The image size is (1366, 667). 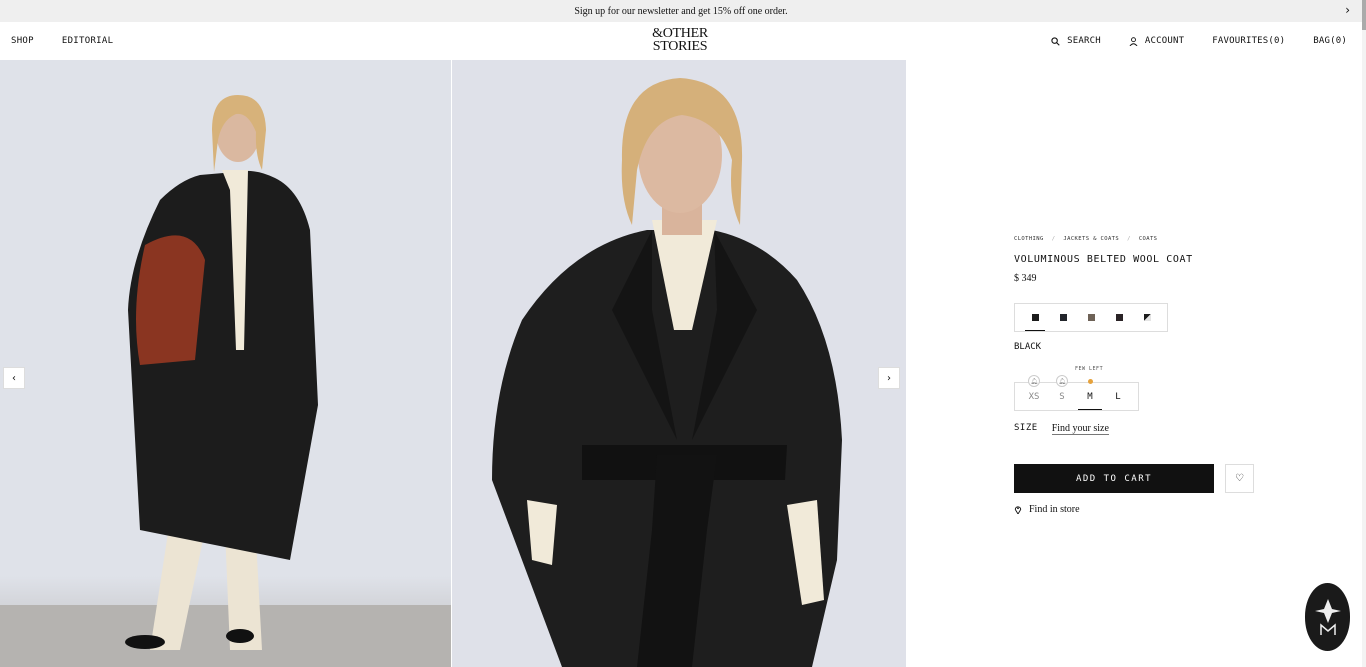 I want to click on find-in-store-label: Find in store, so click(x=1054, y=509).